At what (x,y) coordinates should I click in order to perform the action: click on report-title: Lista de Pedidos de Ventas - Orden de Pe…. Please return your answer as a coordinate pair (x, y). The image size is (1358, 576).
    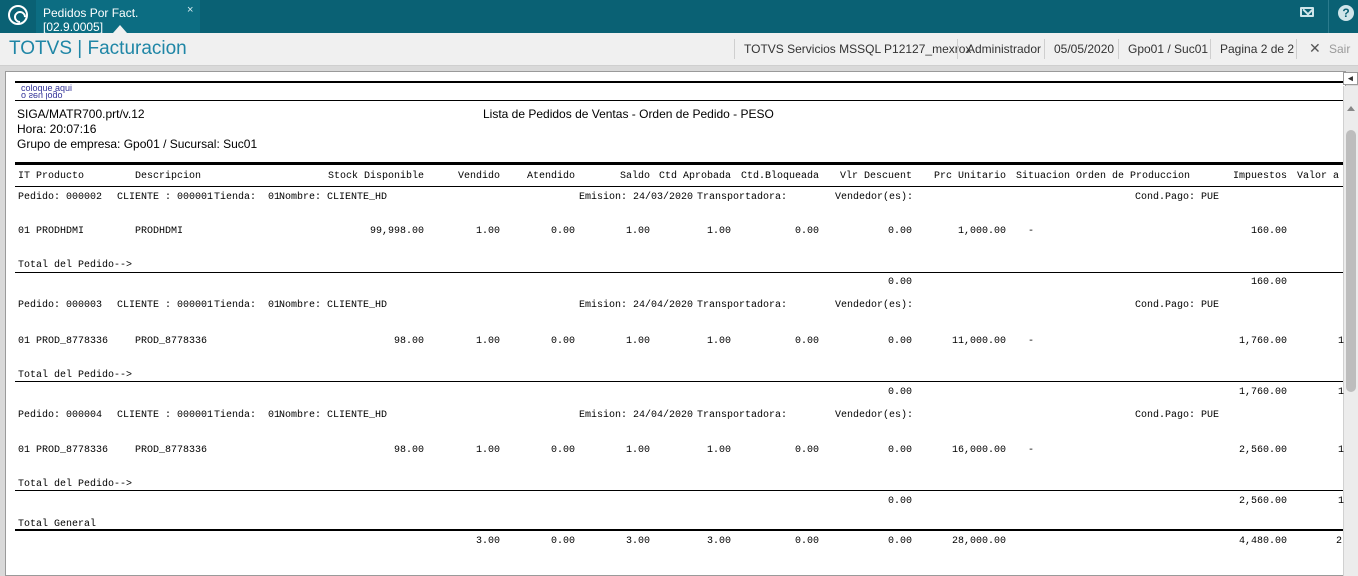
    Looking at the image, I should click on (628, 114).